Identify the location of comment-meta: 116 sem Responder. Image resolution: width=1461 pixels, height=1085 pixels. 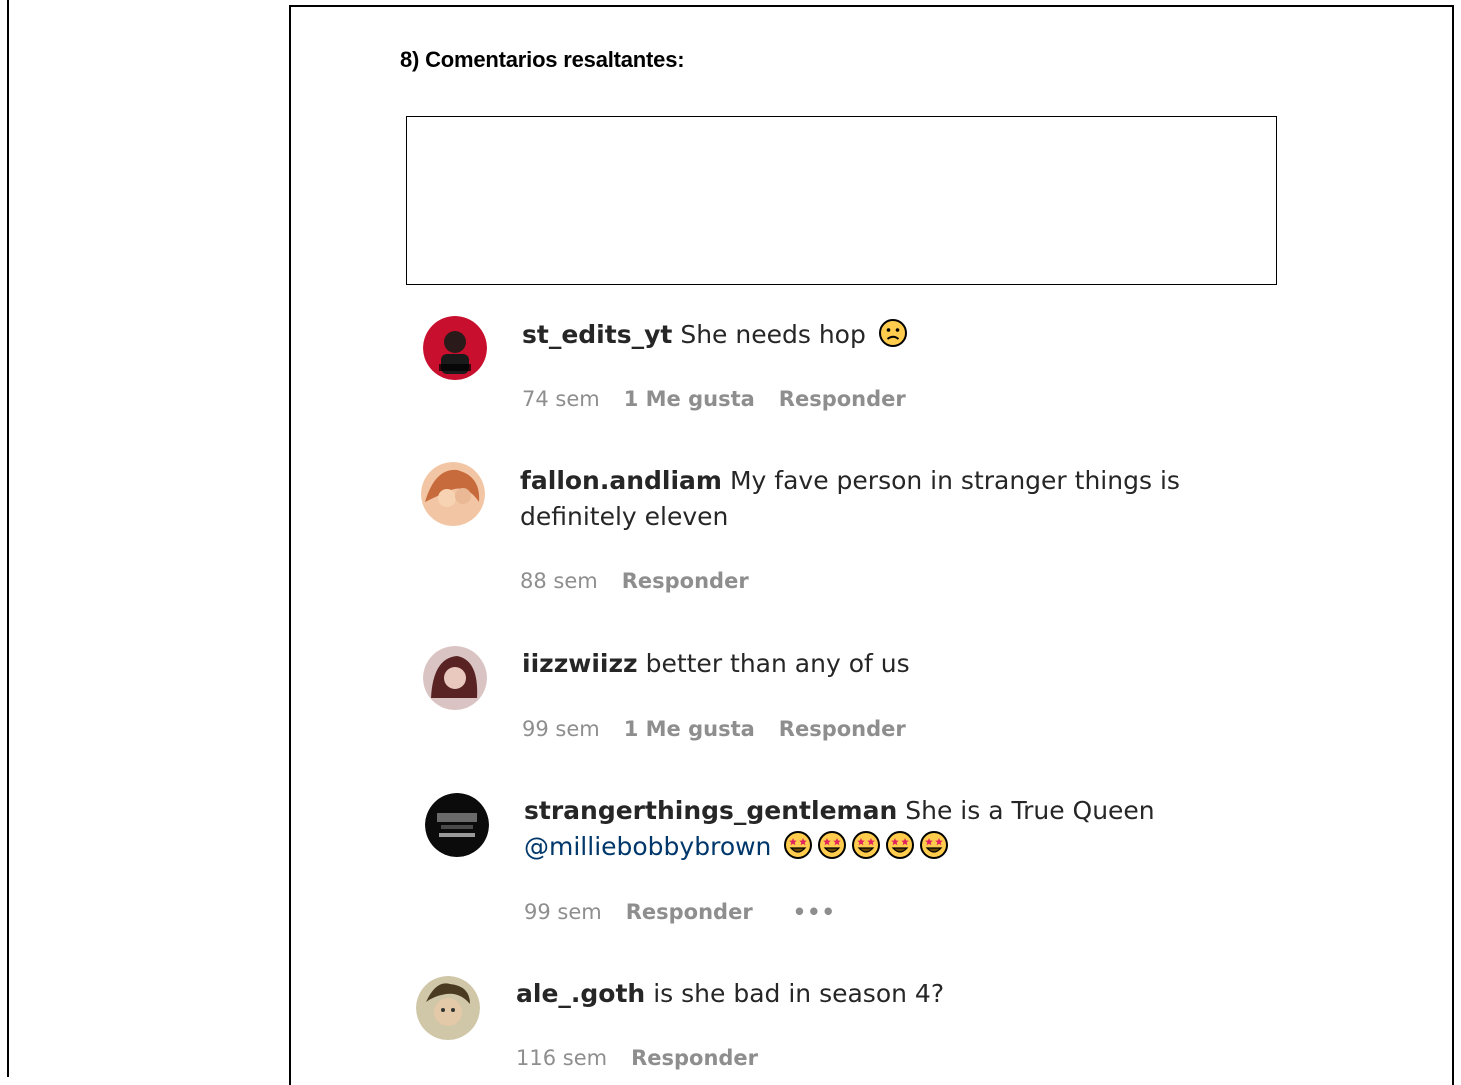
(649, 1058).